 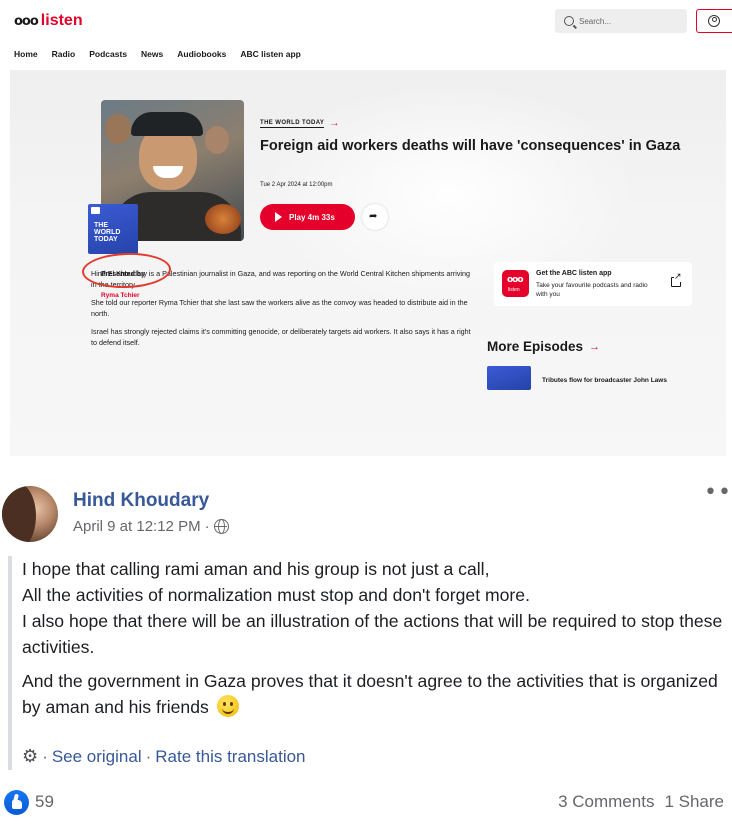 What do you see at coordinates (574, 273) in the screenshot?
I see `app-promo-title: Get the ABC listen app` at bounding box center [574, 273].